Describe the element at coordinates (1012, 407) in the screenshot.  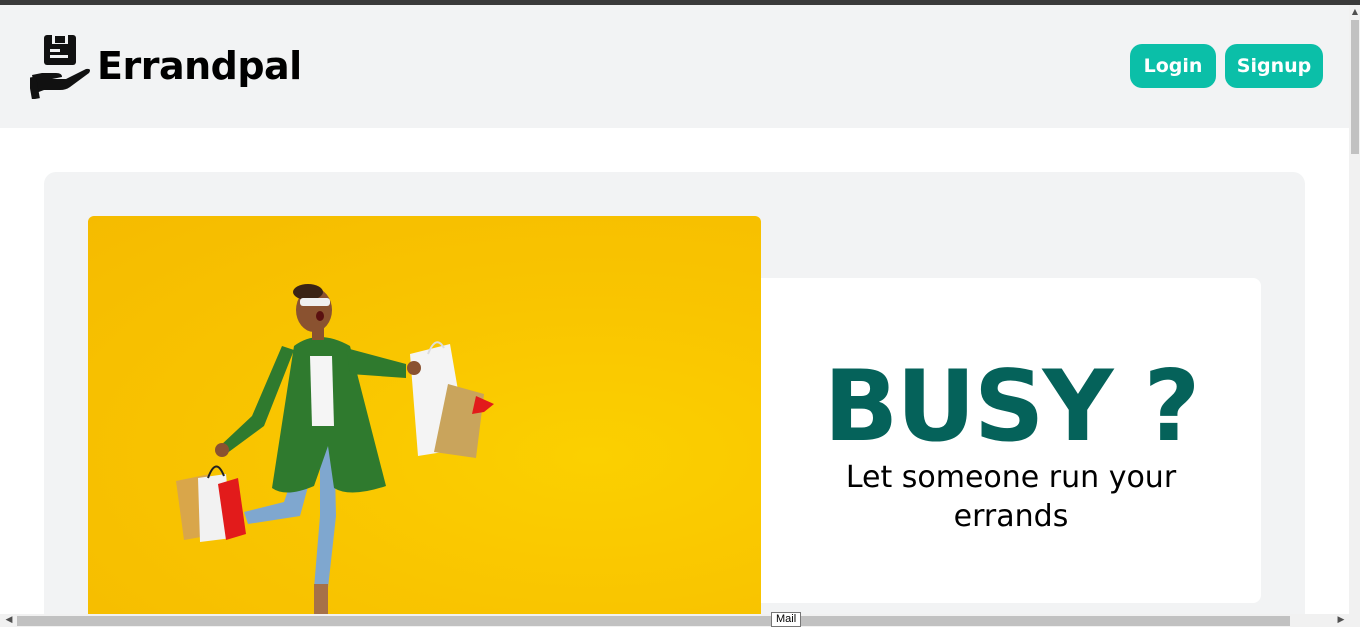
I see `hero-headline: BUSY ?` at that location.